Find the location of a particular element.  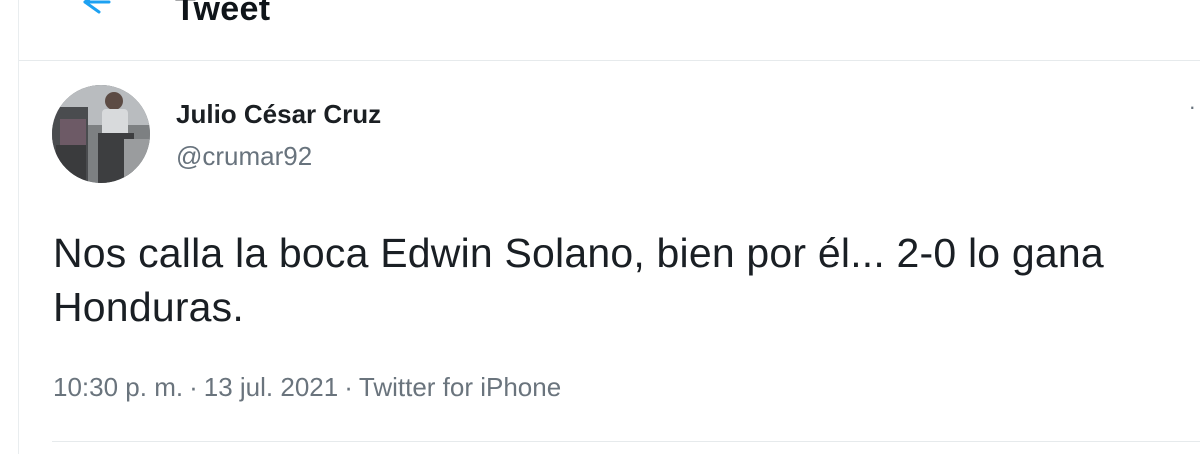

divider is located at coordinates (626, 441).